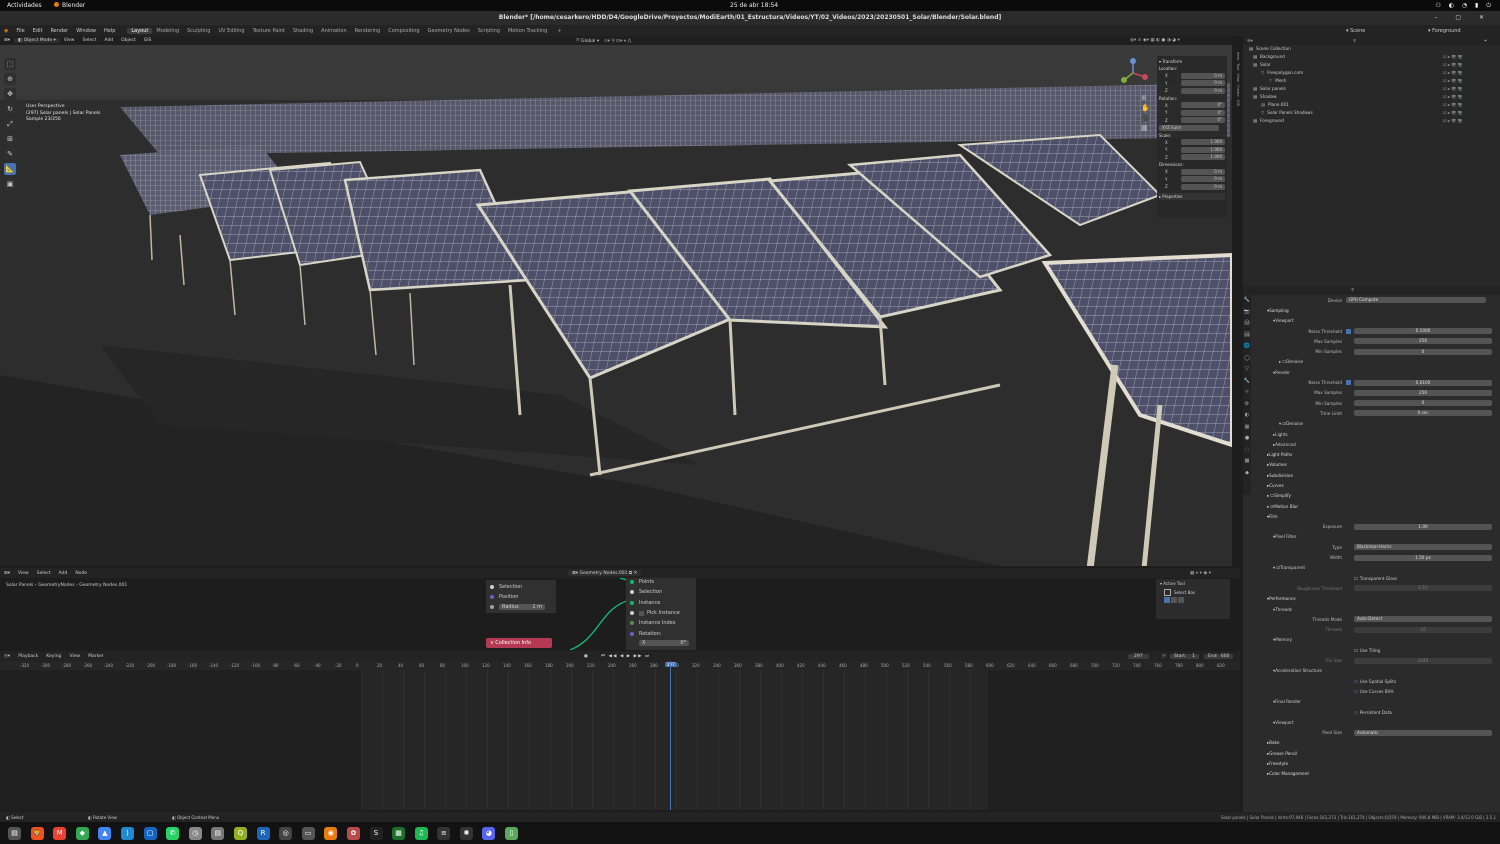 The width and height of the screenshot is (1500, 844). What do you see at coordinates (1203, 157) in the screenshot?
I see `scl-field-2: 1.000` at bounding box center [1203, 157].